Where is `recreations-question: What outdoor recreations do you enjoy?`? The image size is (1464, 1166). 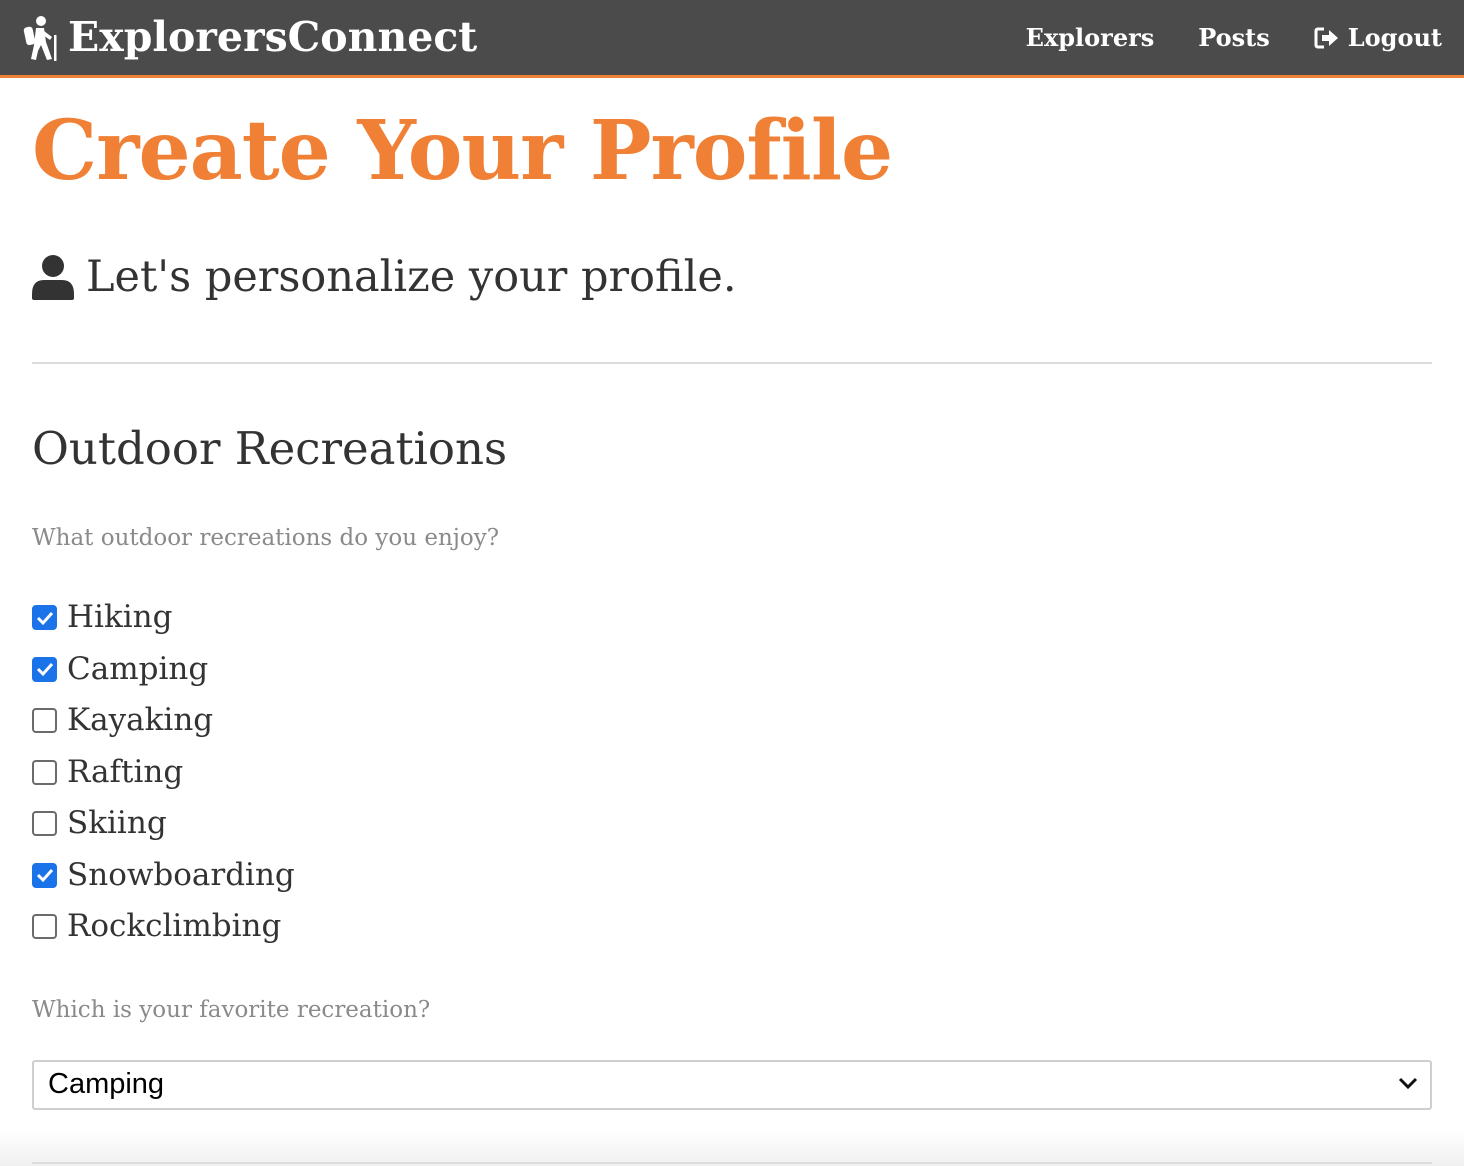
recreations-question: What outdoor recreations do you enjoy? is located at coordinates (266, 538).